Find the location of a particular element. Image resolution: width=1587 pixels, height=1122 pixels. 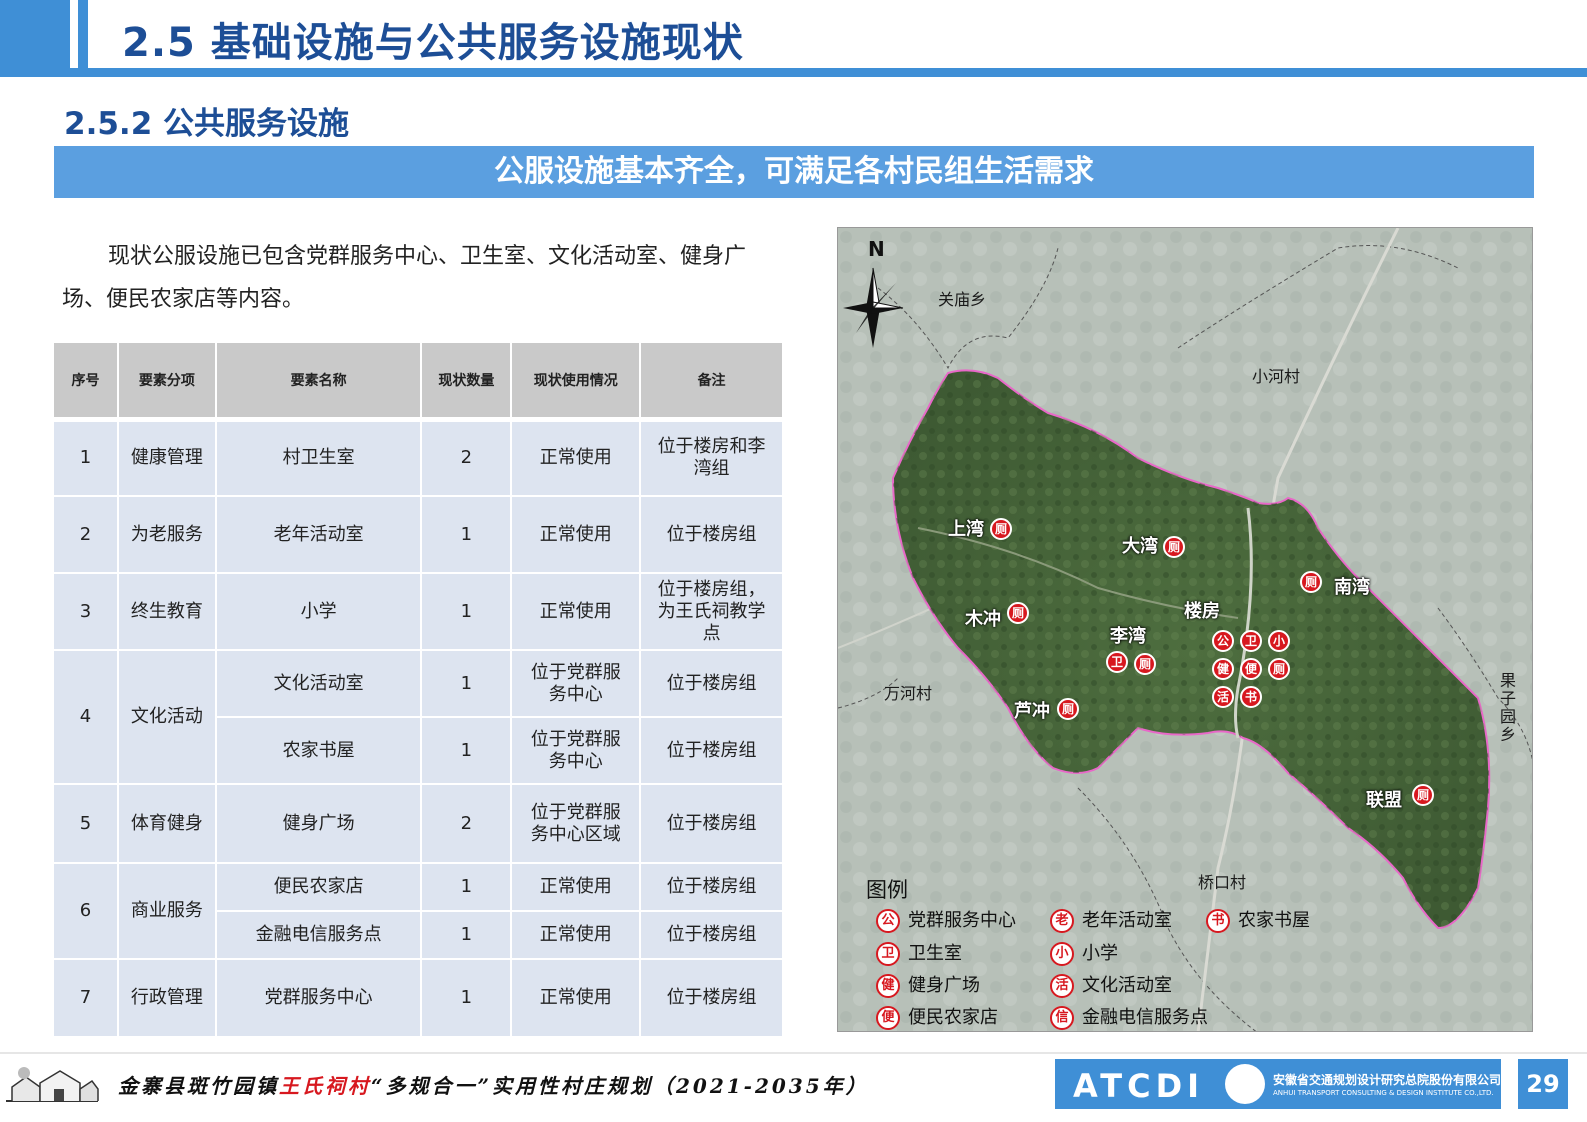

header-category: 要素分项 is located at coordinates (167, 382).